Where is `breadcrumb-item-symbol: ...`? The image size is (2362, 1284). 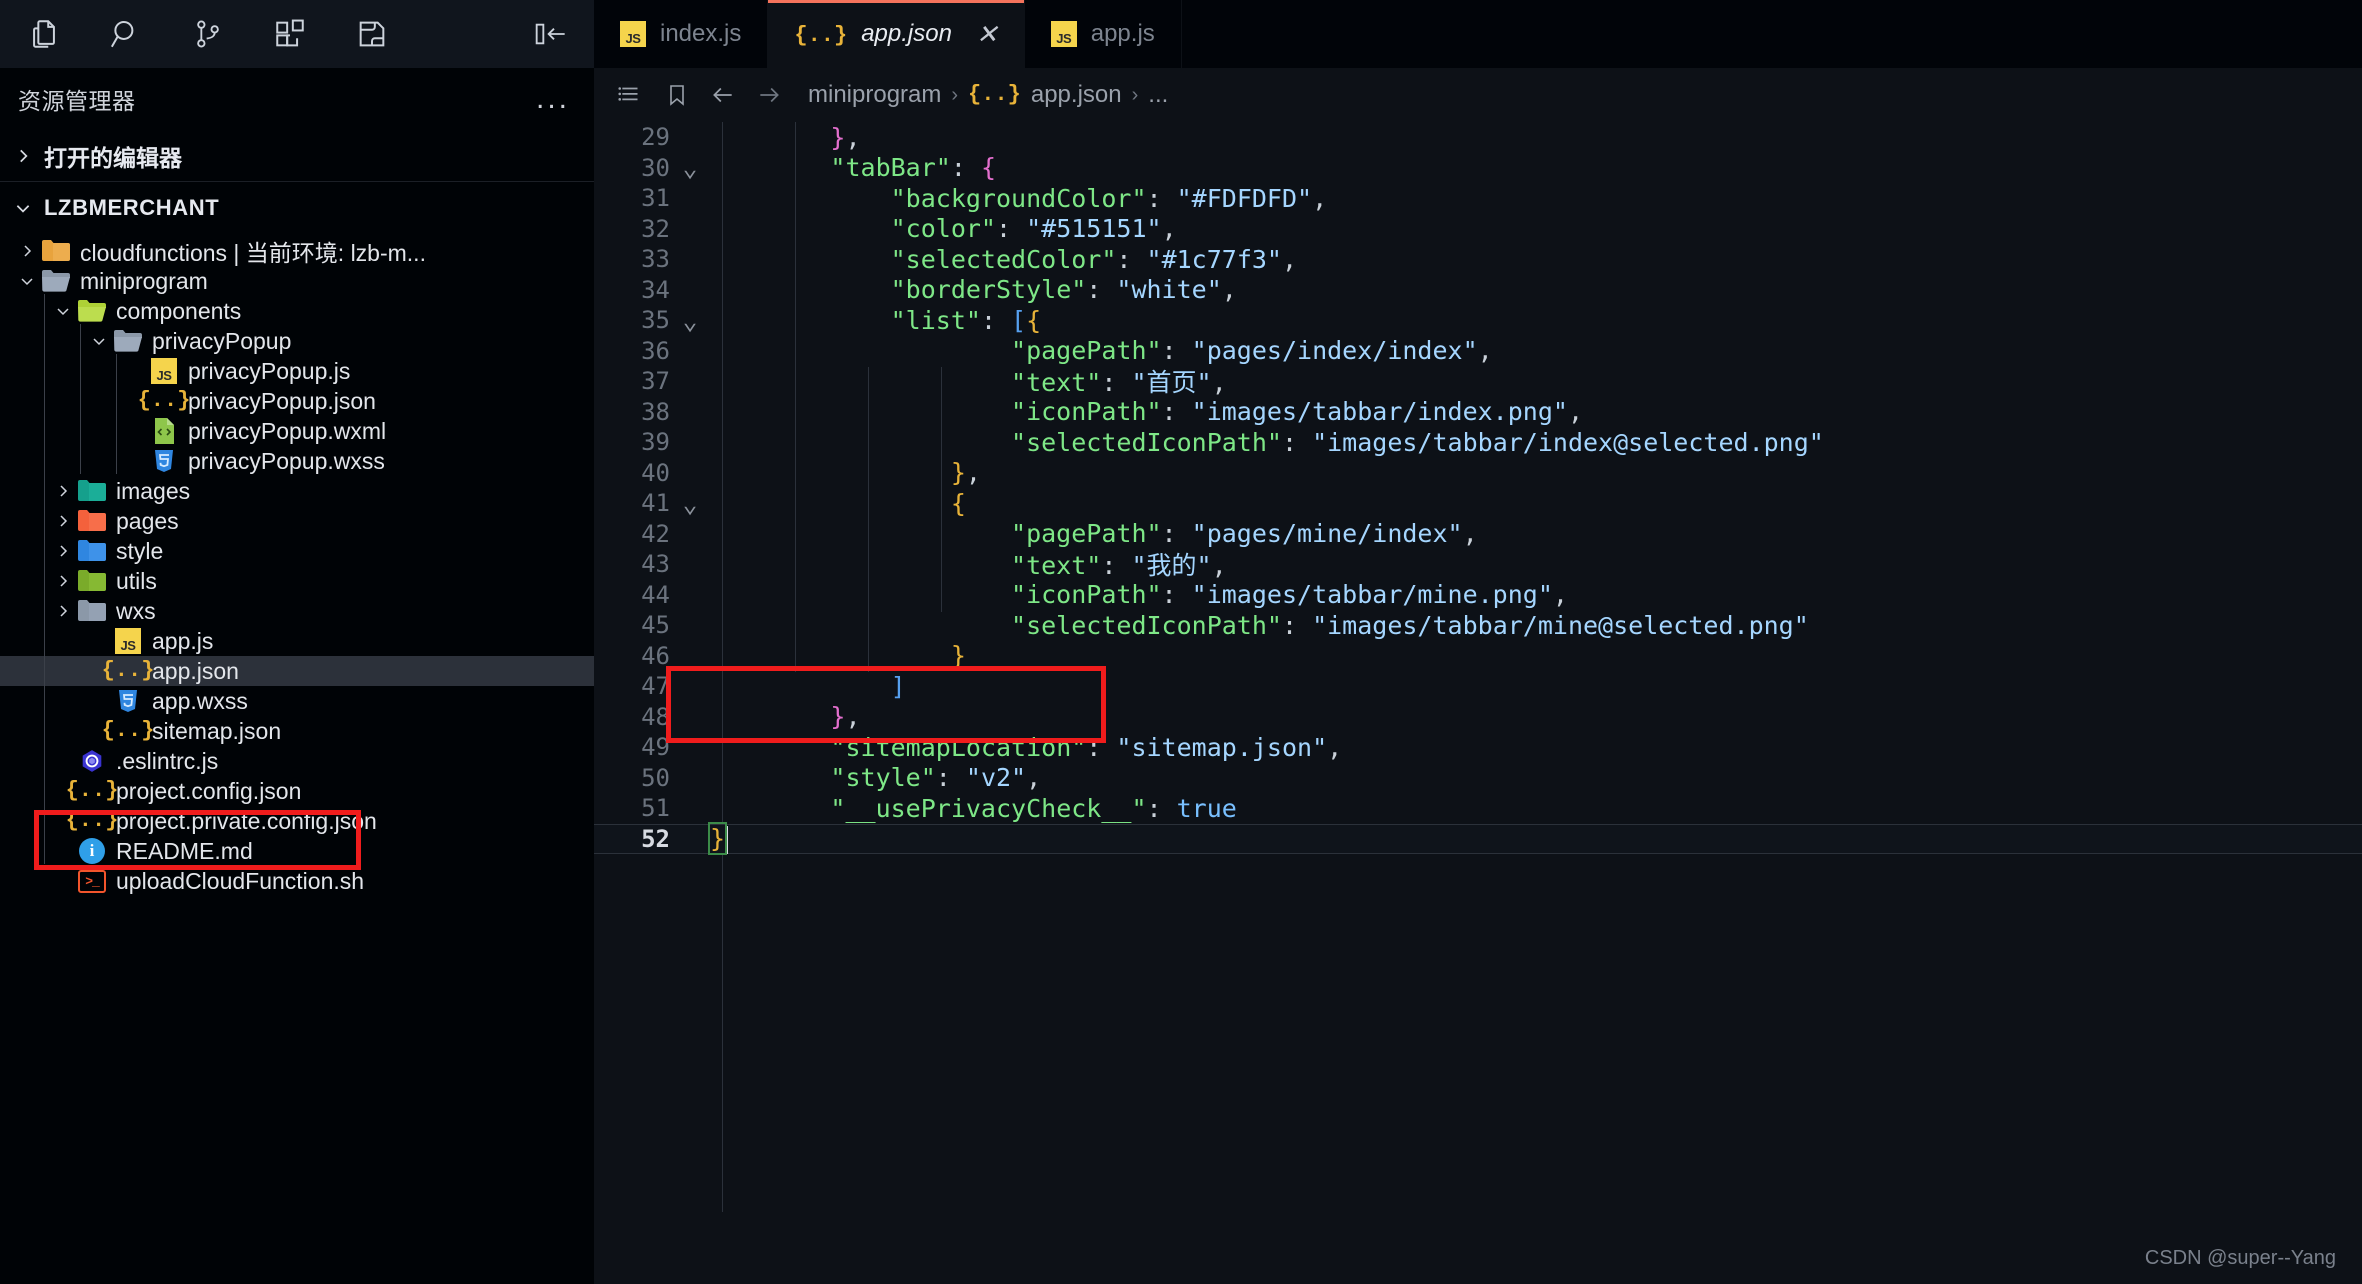
breadcrumb-item-symbol: ... is located at coordinates (1158, 95).